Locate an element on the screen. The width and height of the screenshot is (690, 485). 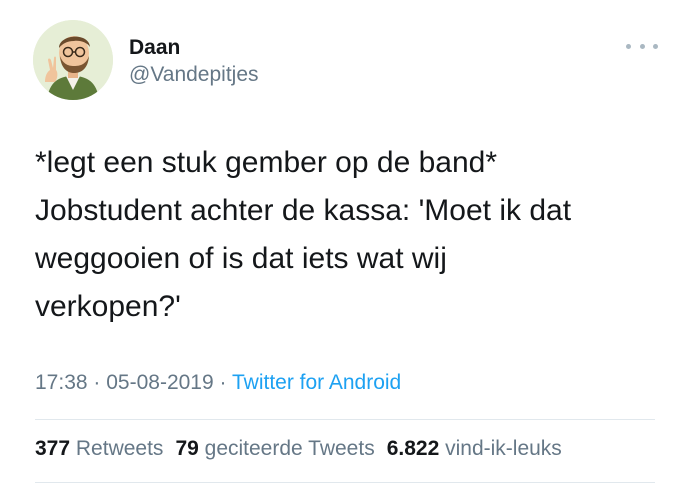
tweet-text-line: Jobstudent achter de kassa: 'Moet ik dat is located at coordinates (303, 210).